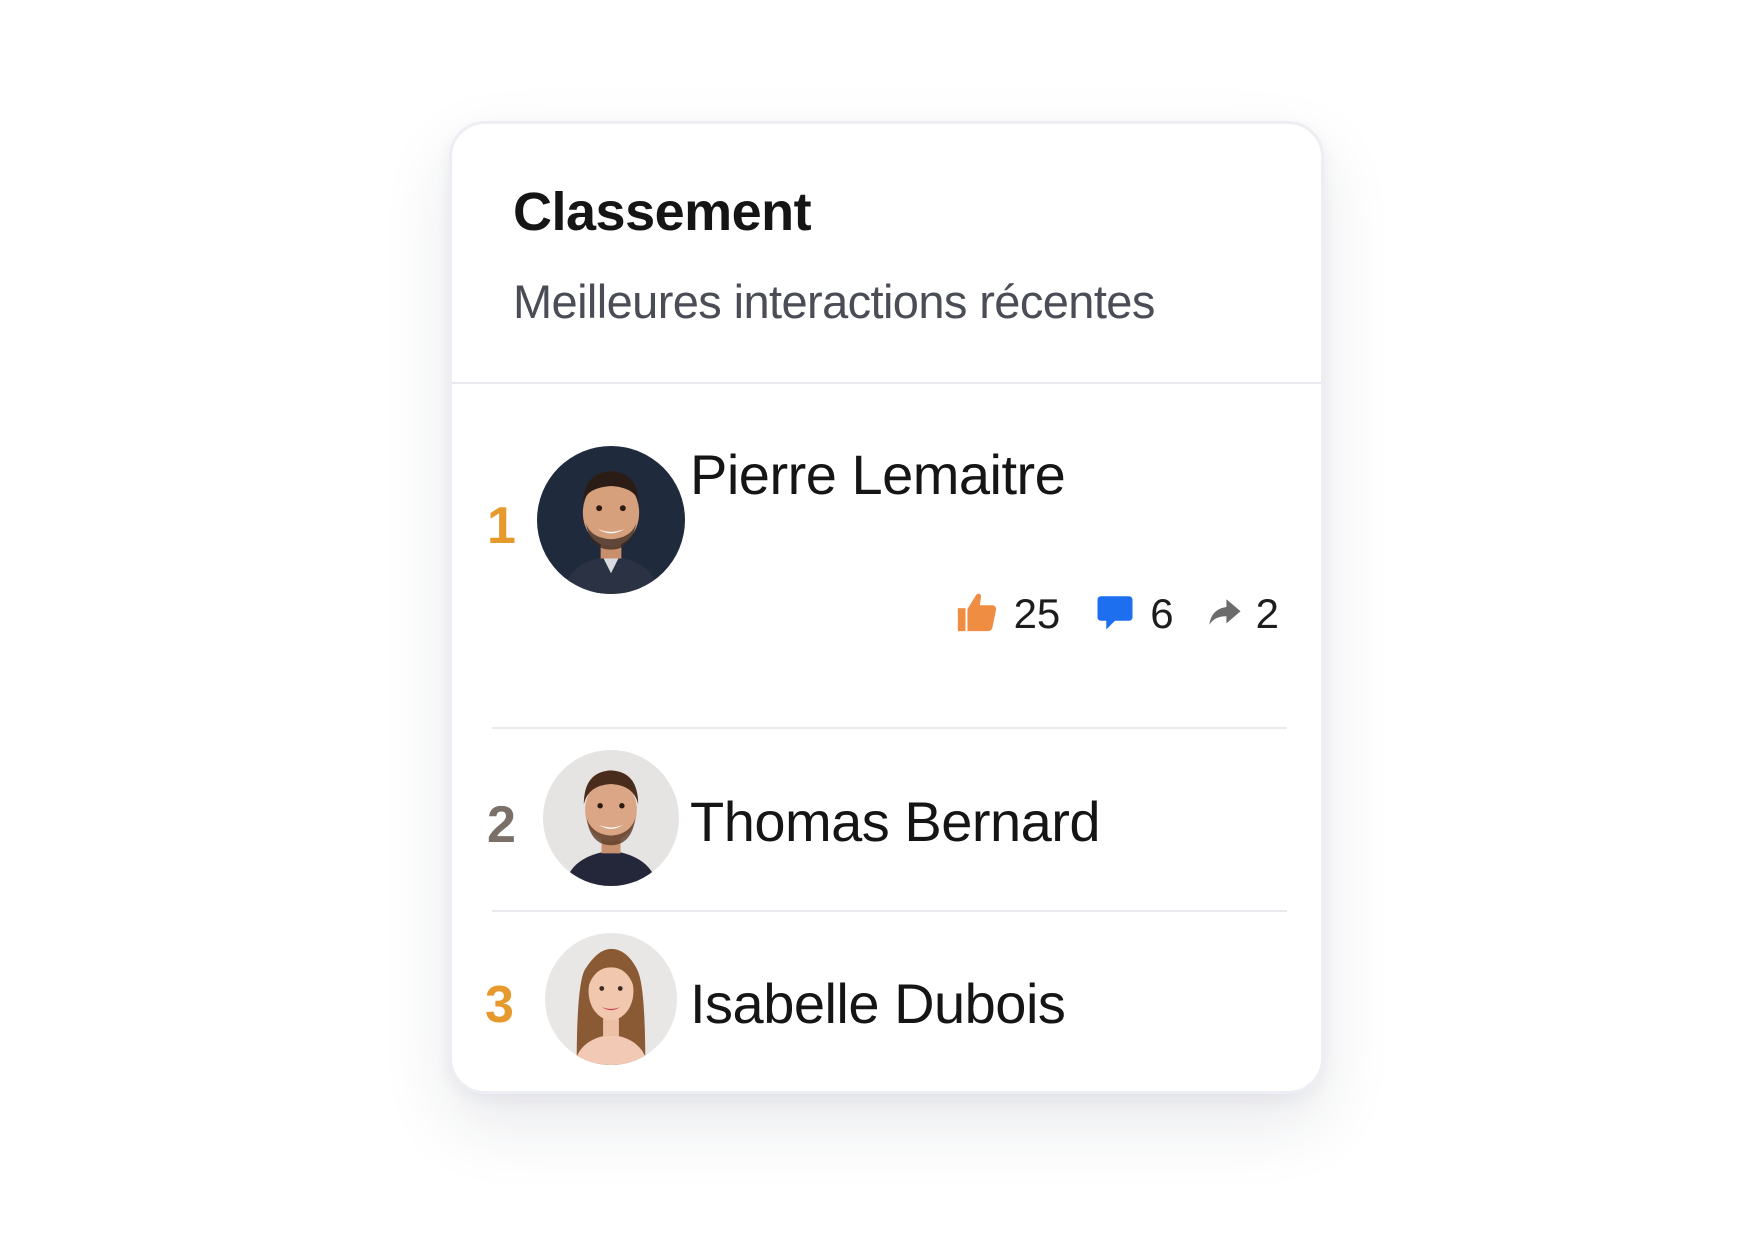 The image size is (1745, 1250). I want to click on rank-number: 3, so click(499, 1005).